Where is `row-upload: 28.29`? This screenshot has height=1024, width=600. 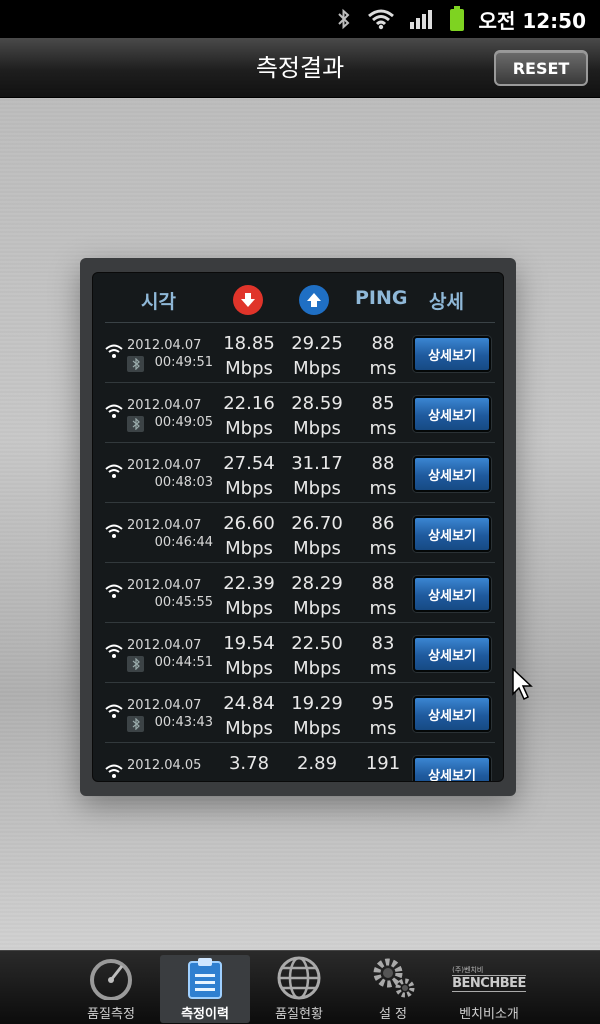
row-upload: 28.29 is located at coordinates (317, 583).